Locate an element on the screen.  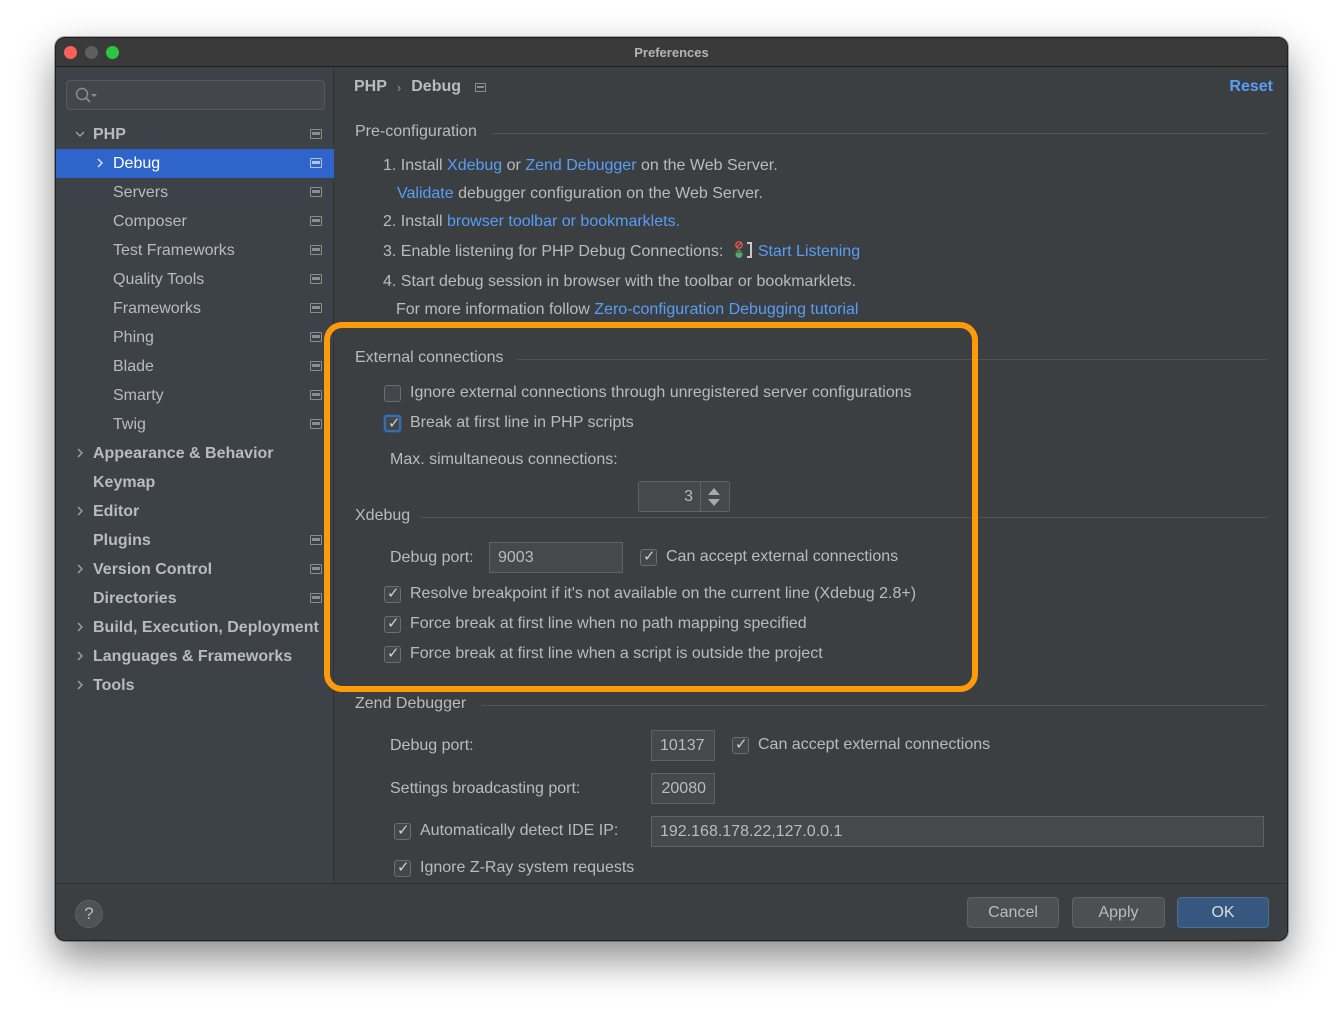
sidebar-item-label: Frameworks is located at coordinates (157, 308).